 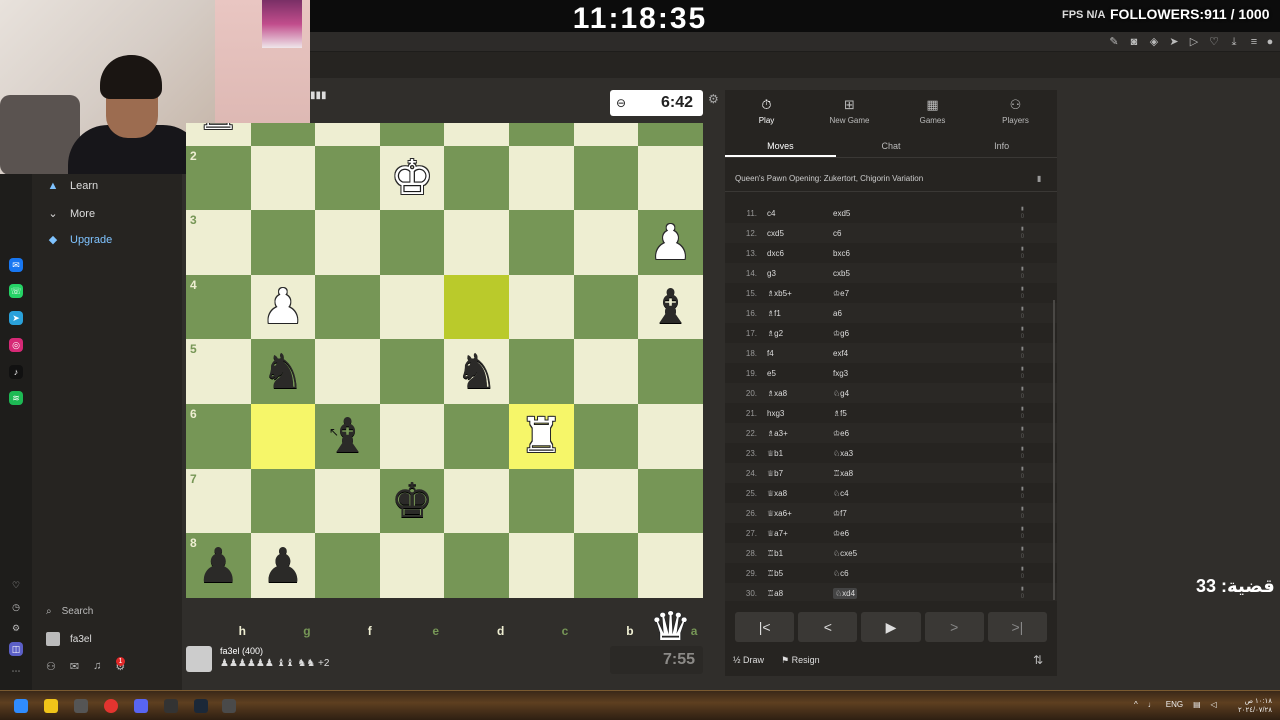 I want to click on steam-icon, so click(x=201, y=706).